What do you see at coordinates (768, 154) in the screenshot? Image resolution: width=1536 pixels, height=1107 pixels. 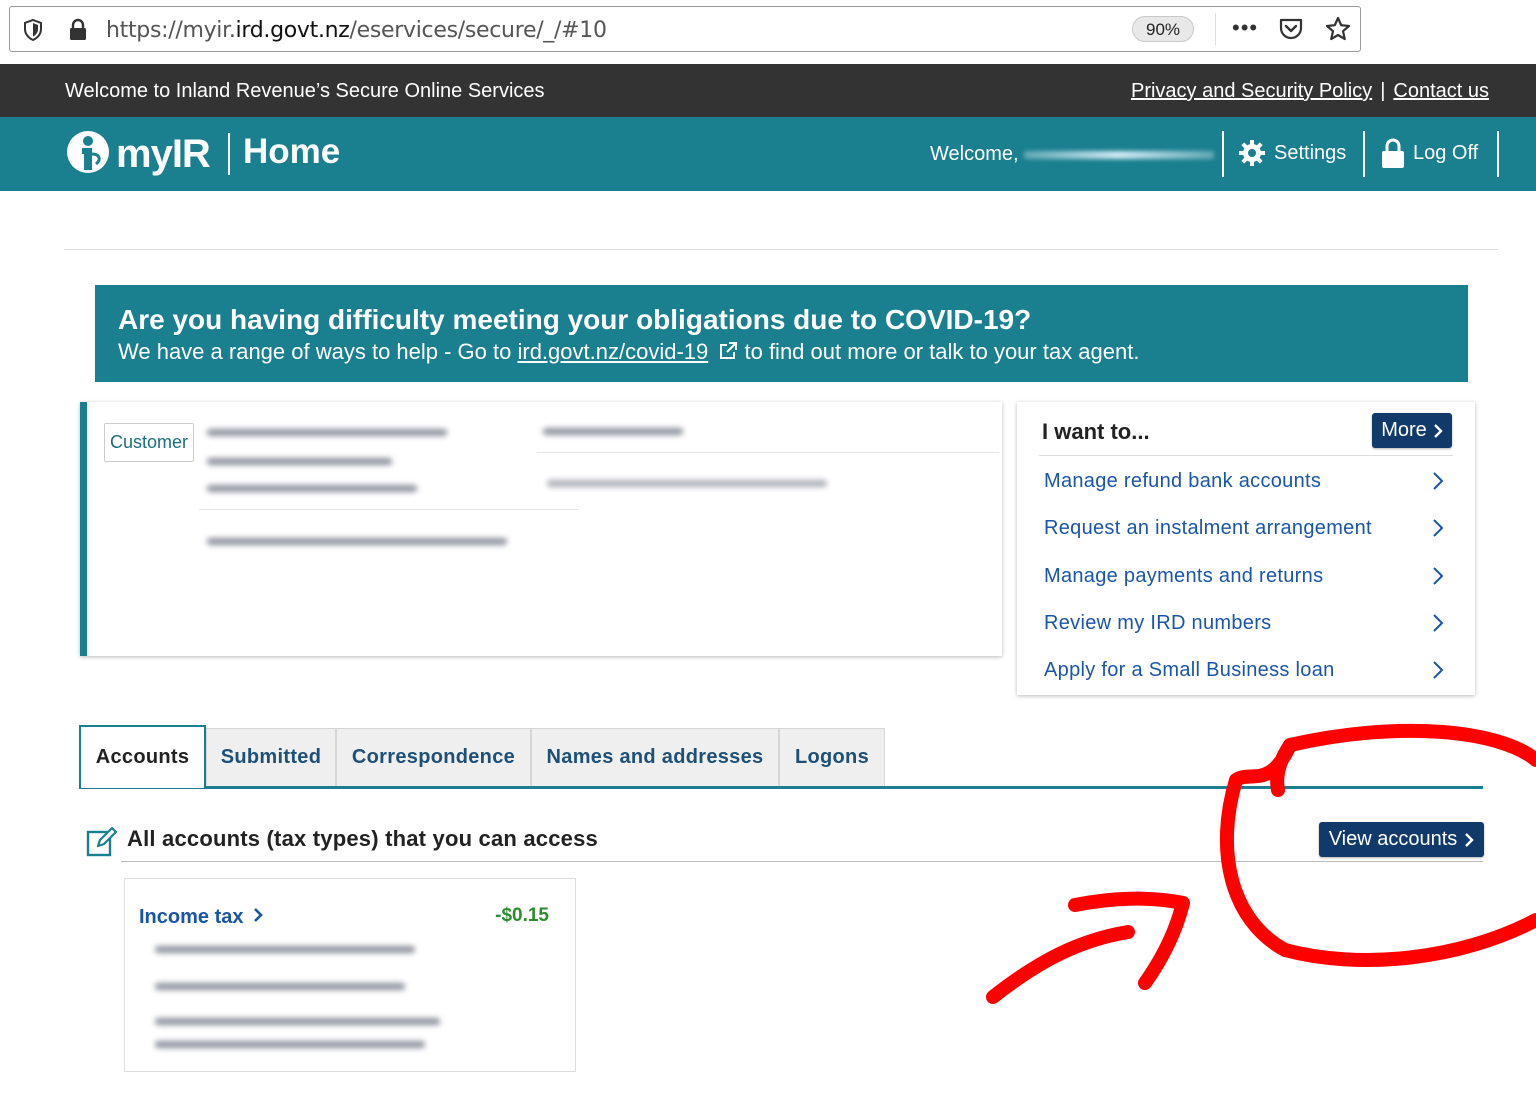 I see `main-header: myIR Home Welcome, Settings Log Off` at bounding box center [768, 154].